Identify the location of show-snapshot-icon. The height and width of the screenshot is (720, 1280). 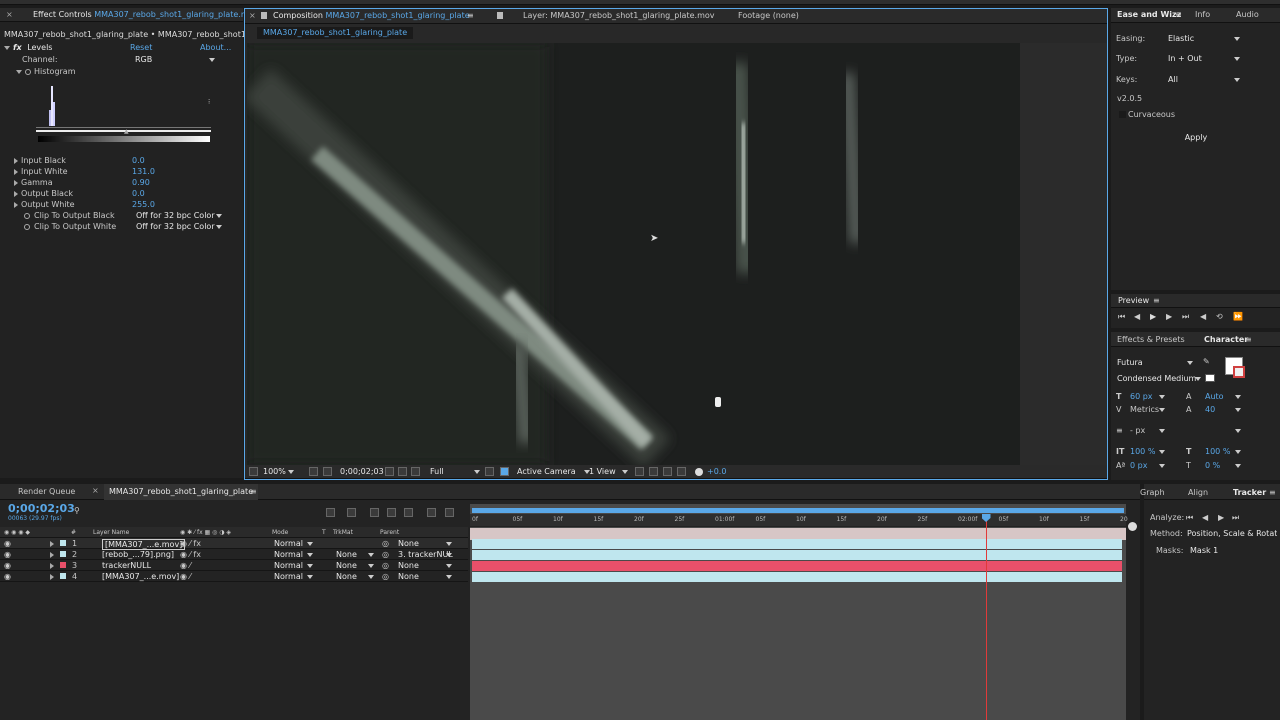
(402, 471).